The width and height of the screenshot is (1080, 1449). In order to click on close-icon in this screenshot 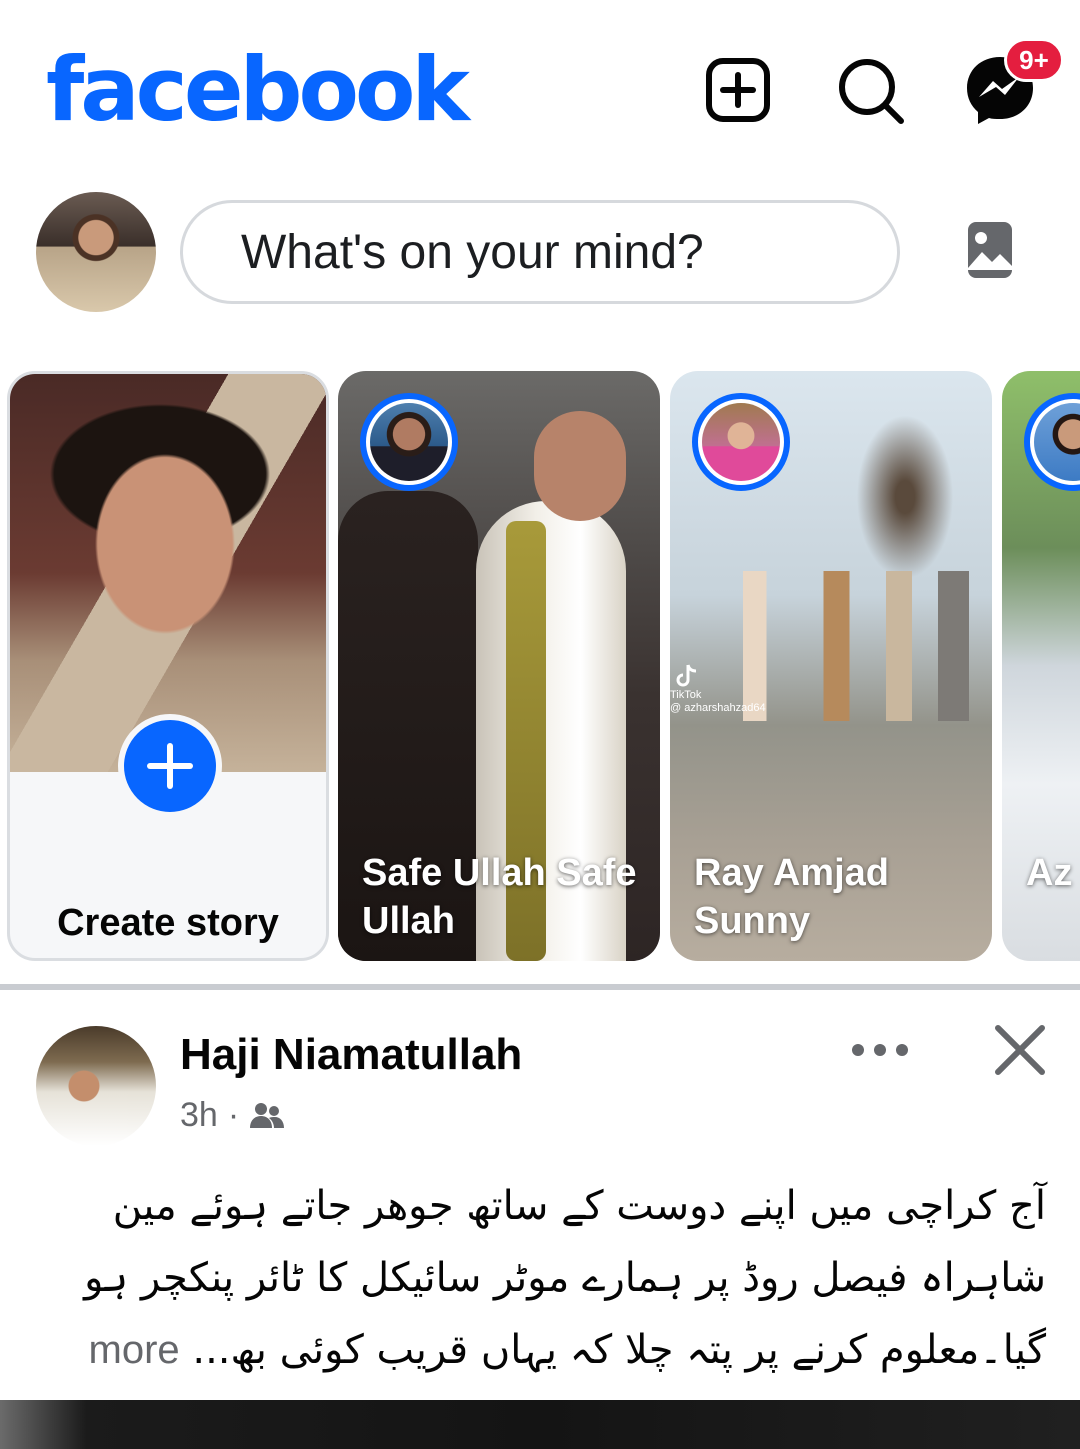, I will do `click(1020, 1050)`.